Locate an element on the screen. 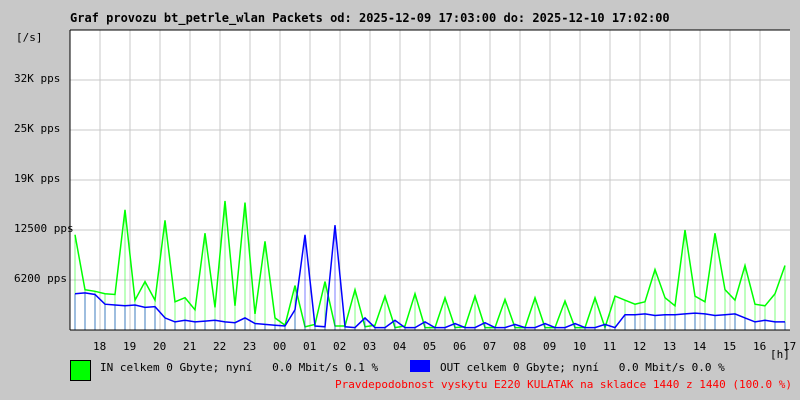 Image resolution: width=800 pixels, height=400 pixels. x-tick-label: 19 is located at coordinates (130, 346).